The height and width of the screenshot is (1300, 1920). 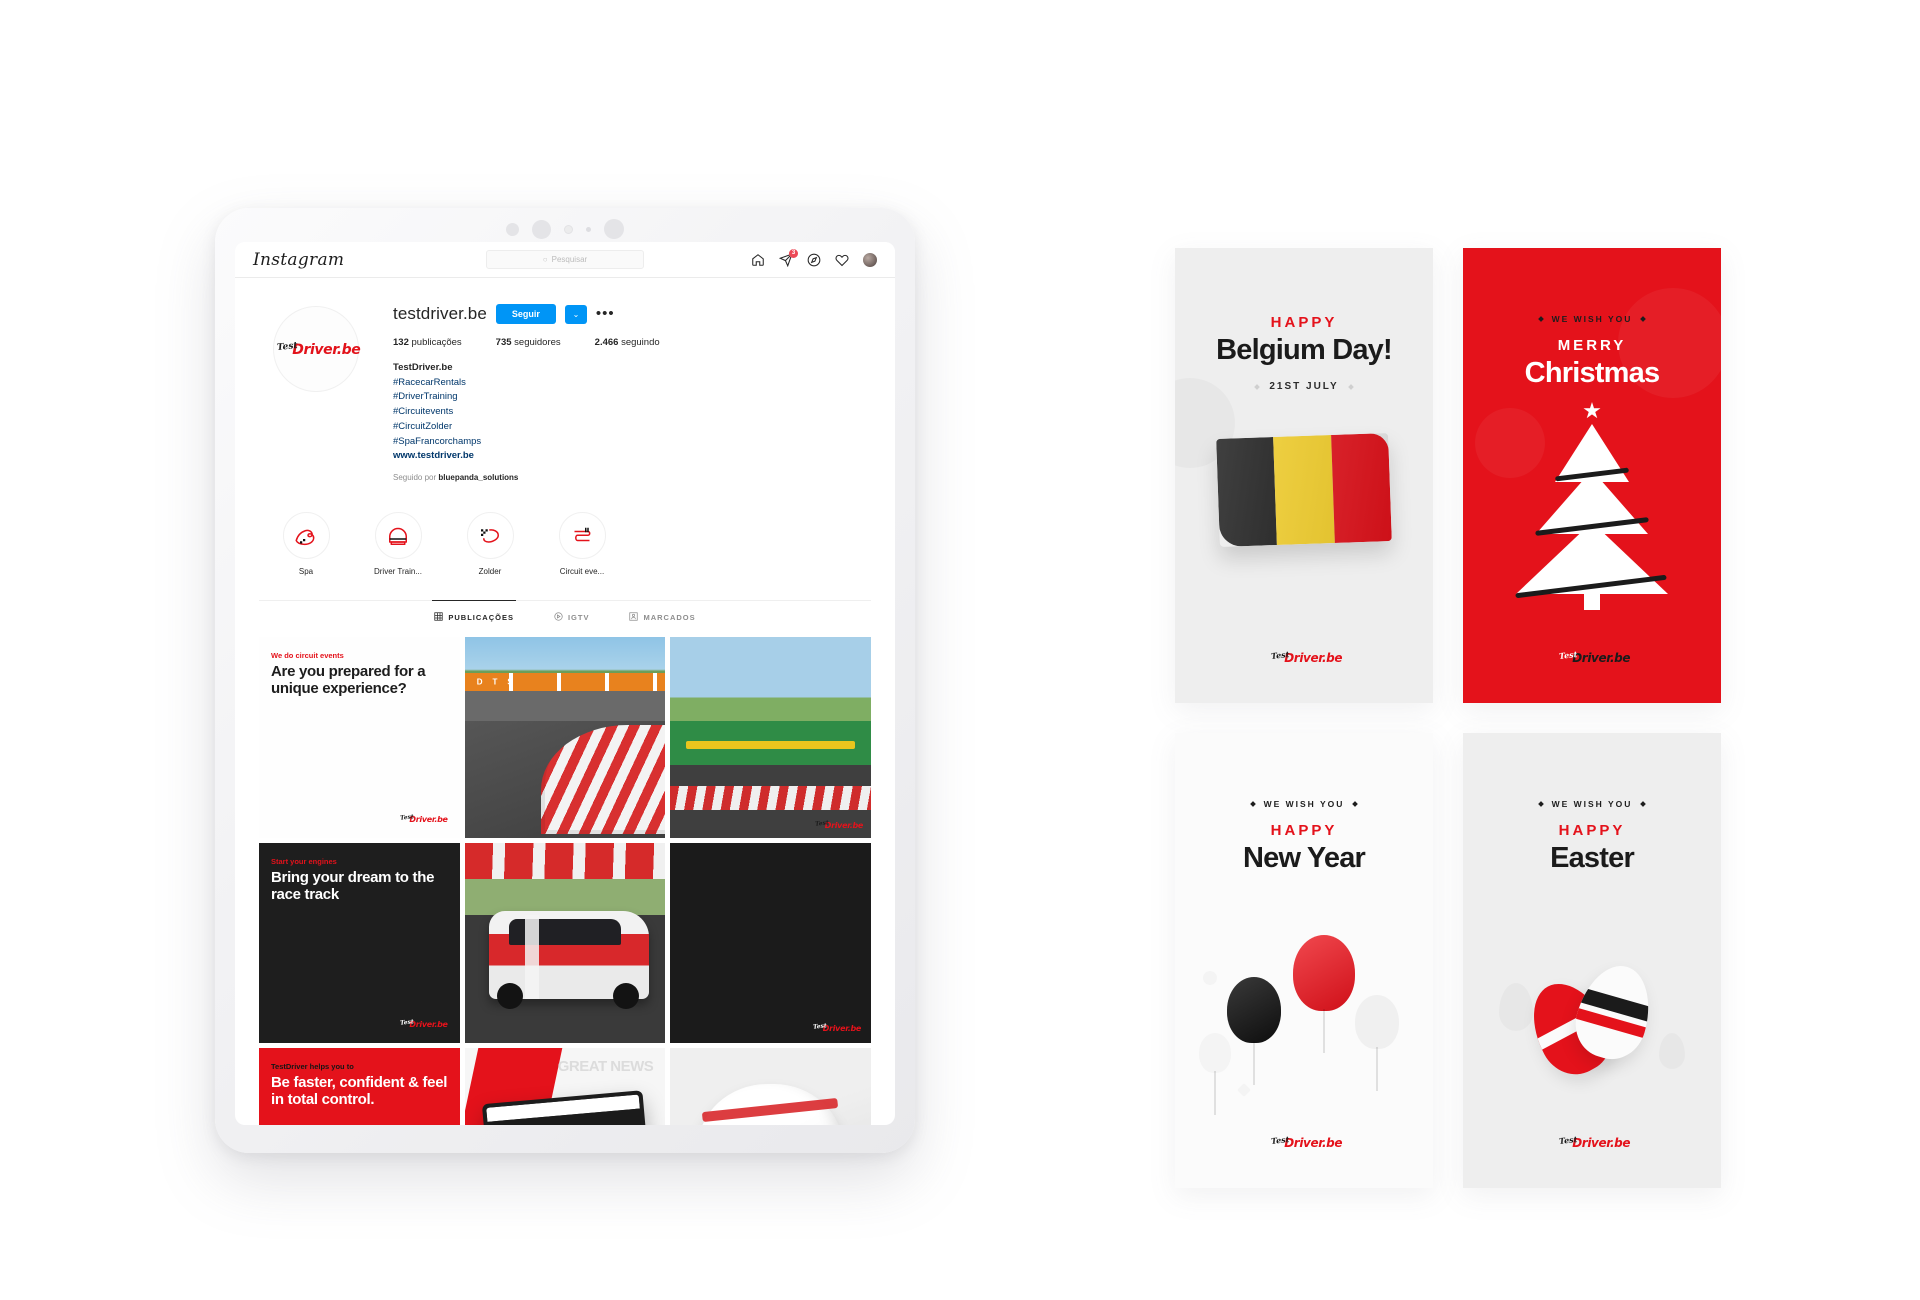 What do you see at coordinates (632, 442) in the screenshot?
I see `bio-hashtag: #SpaFrancorchamps` at bounding box center [632, 442].